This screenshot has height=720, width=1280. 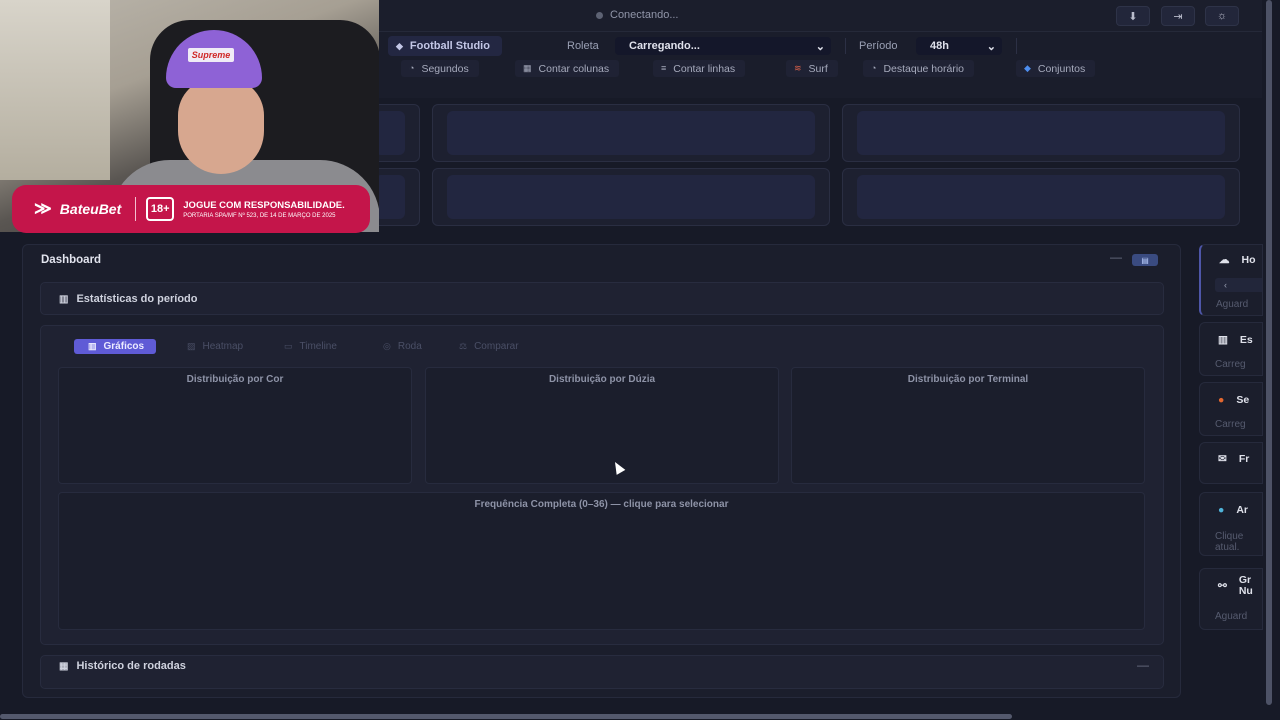 What do you see at coordinates (602, 672) in the screenshot?
I see `history-section-header: ▦ Histórico de rodadas —` at bounding box center [602, 672].